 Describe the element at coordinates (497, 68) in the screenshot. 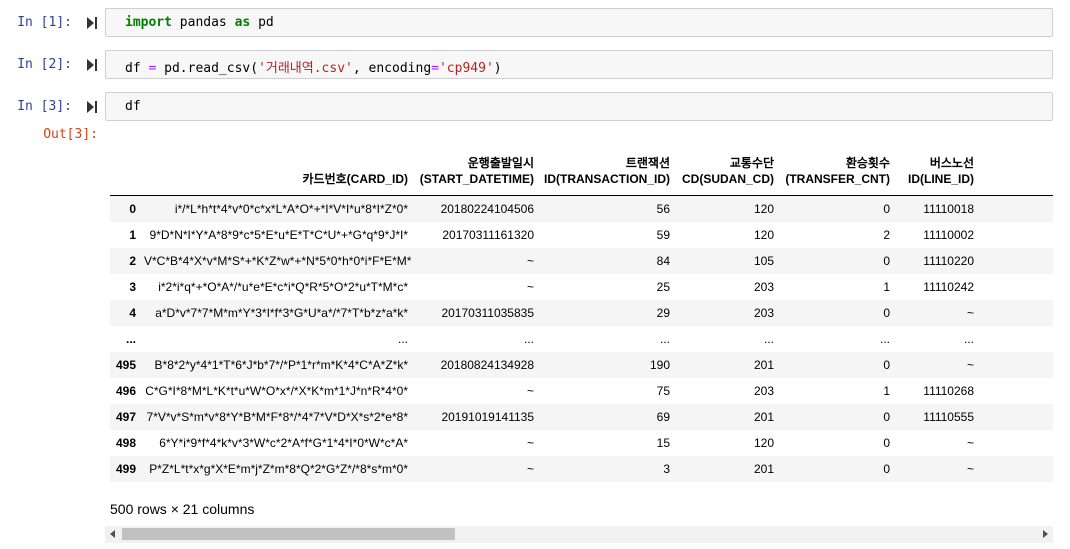

I see `code-token: )` at that location.